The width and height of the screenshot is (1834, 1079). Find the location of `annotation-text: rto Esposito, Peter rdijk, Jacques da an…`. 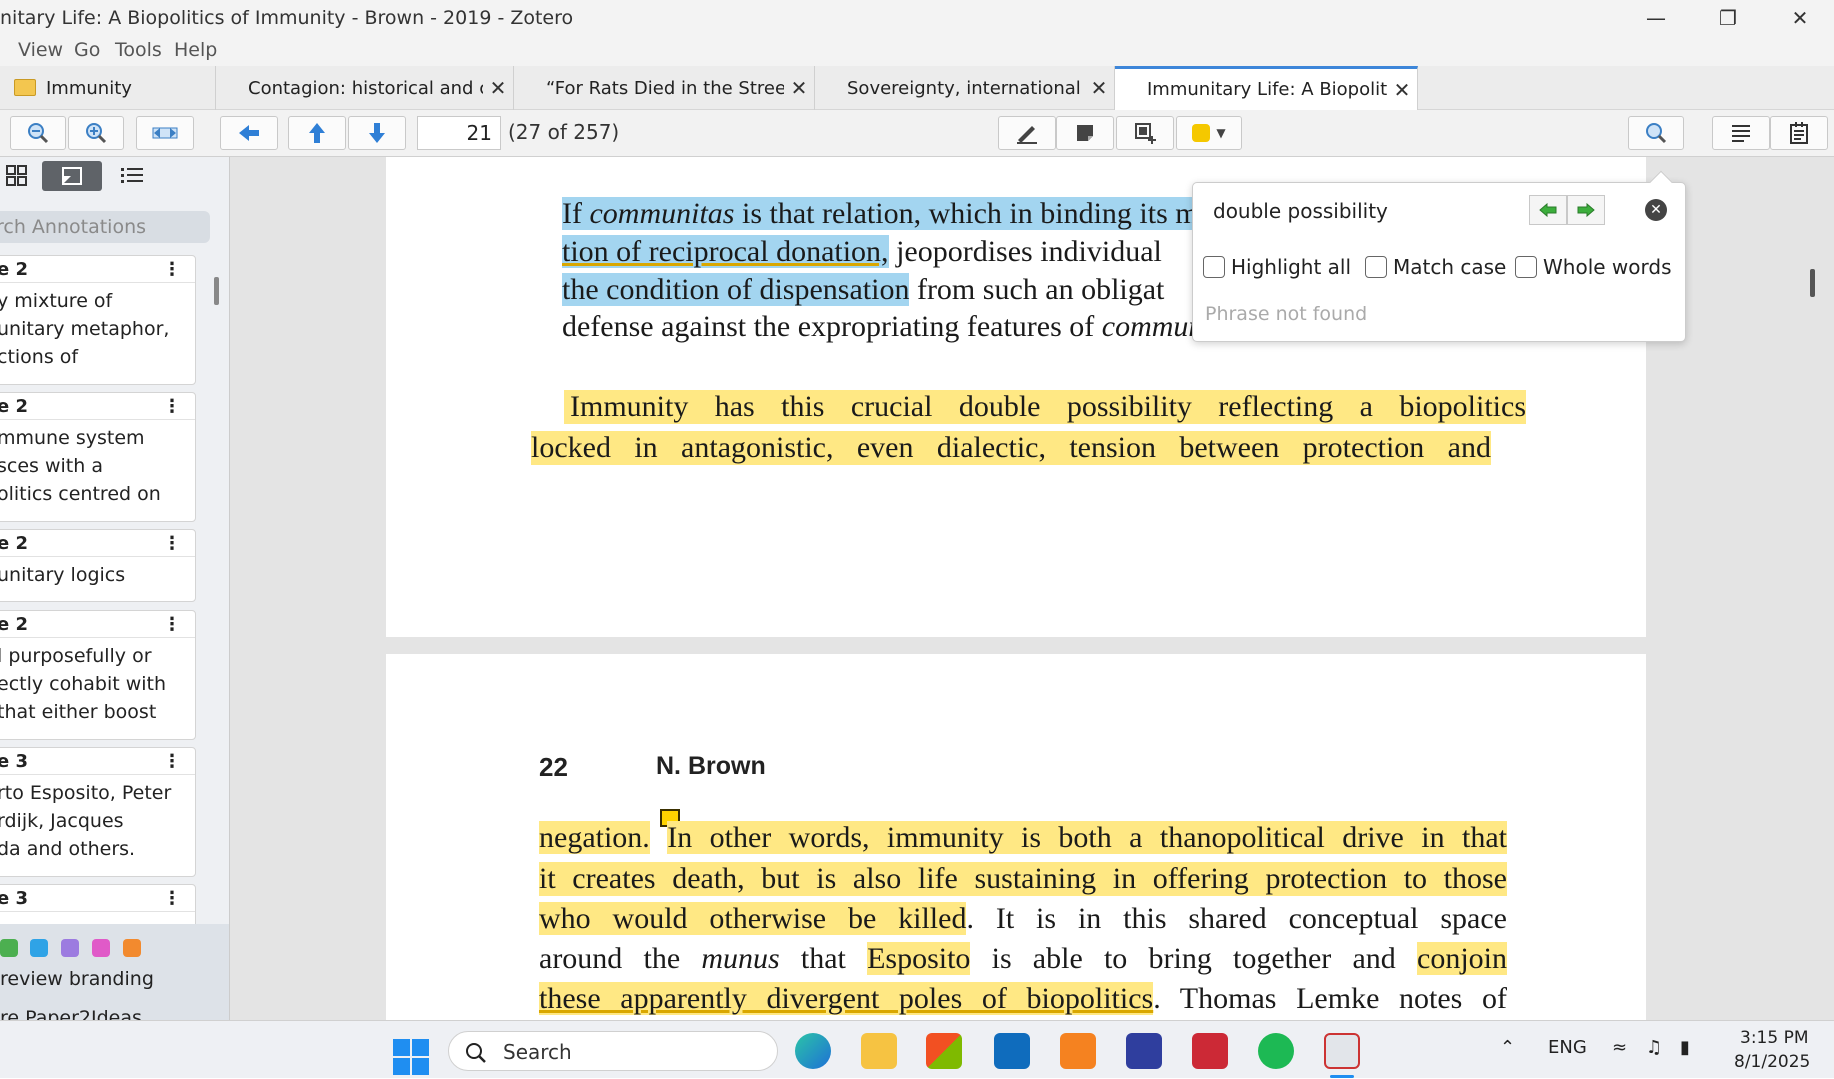

annotation-text: rto Esposito, Peter rdijk, Jacques da an… is located at coordinates (97, 821).